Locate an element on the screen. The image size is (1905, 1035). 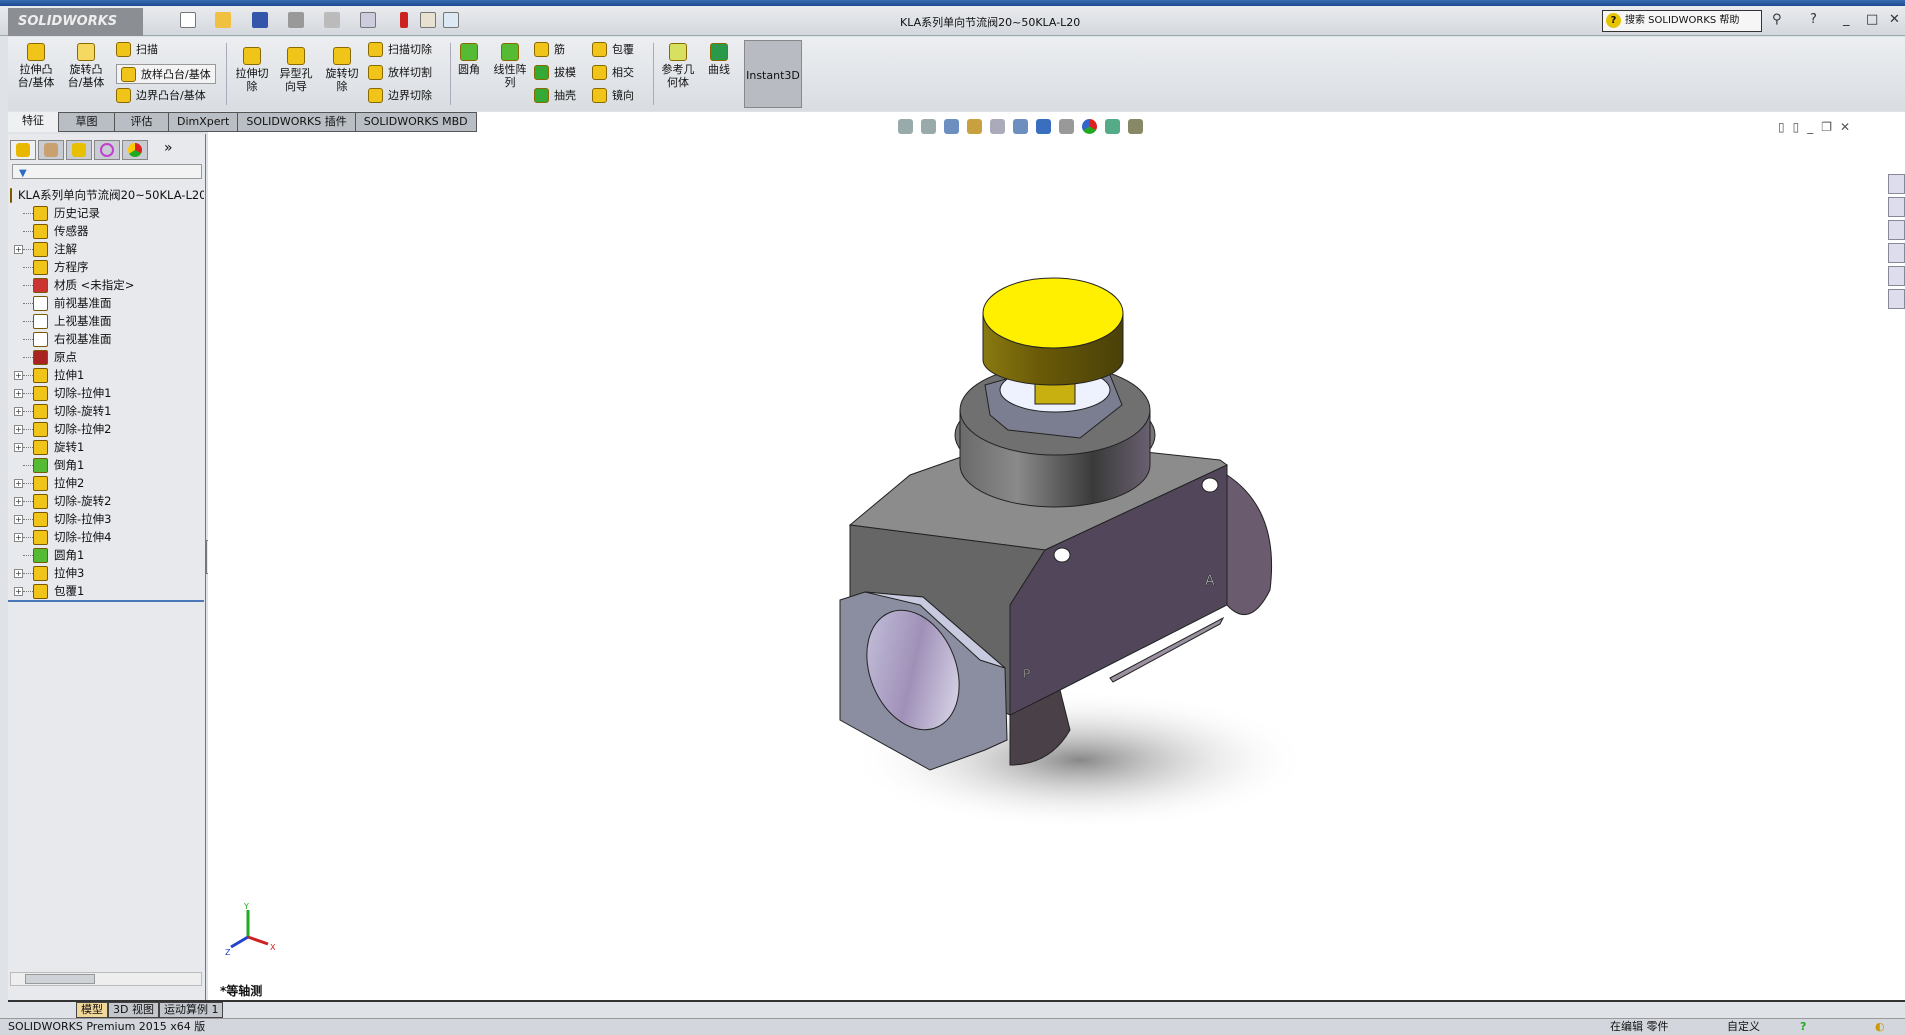
print-icon is located at coordinates (296, 20).